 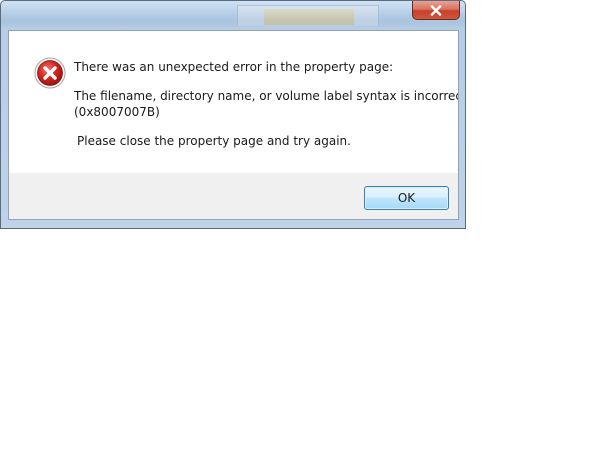 I want to click on background-tab, so click(x=309, y=17).